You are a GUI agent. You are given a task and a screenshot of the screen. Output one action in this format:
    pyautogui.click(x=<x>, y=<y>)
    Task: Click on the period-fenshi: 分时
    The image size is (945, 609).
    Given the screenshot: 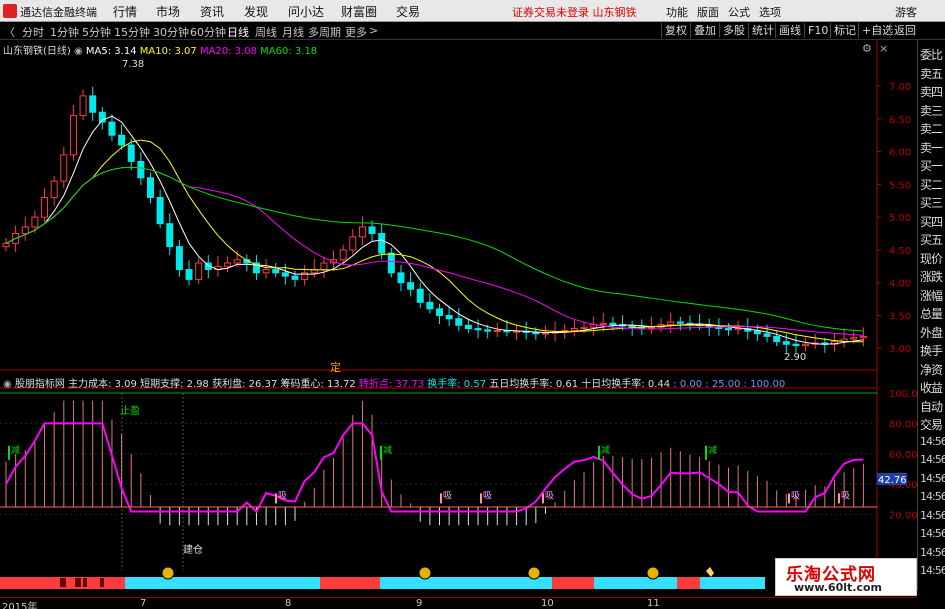 What is the action you would take?
    pyautogui.click(x=33, y=32)
    